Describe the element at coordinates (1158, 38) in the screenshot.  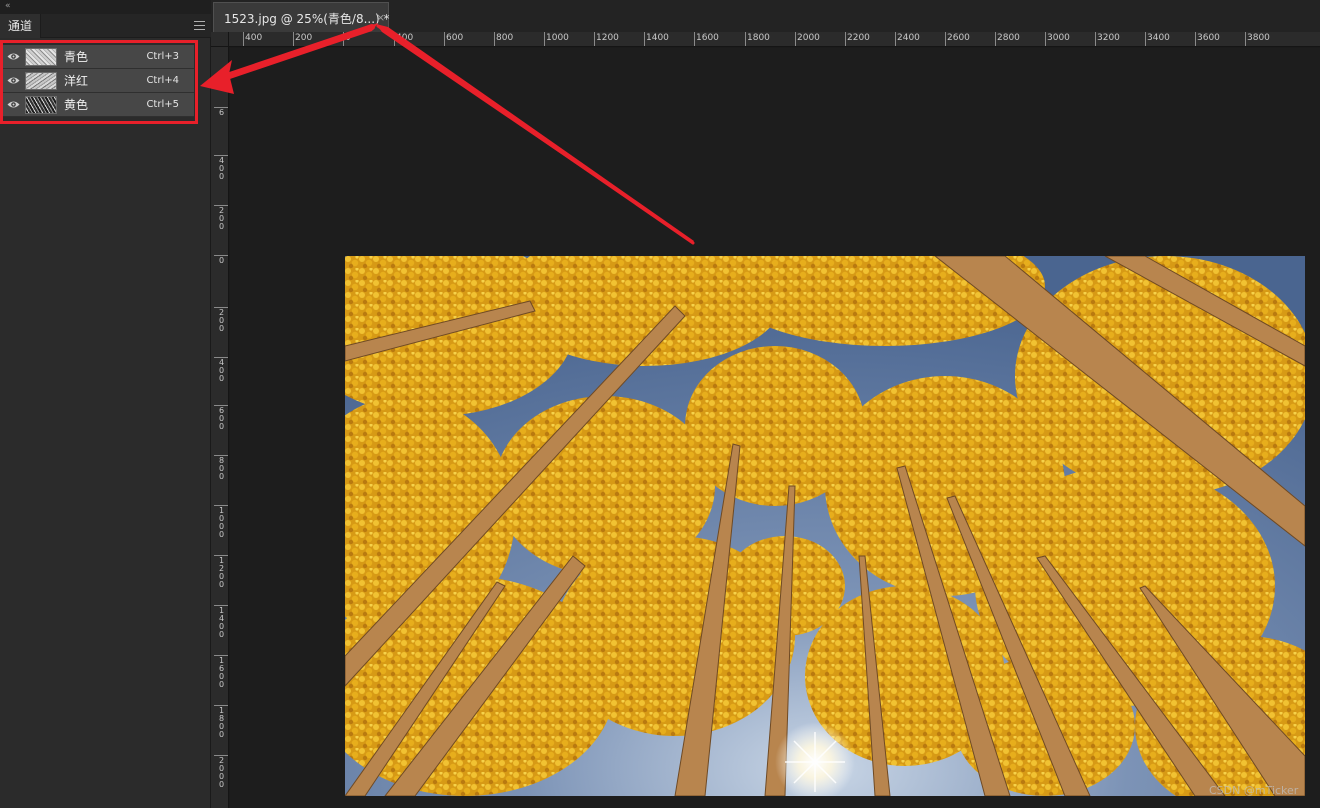
I see `ruler-tick-label: 3400` at that location.